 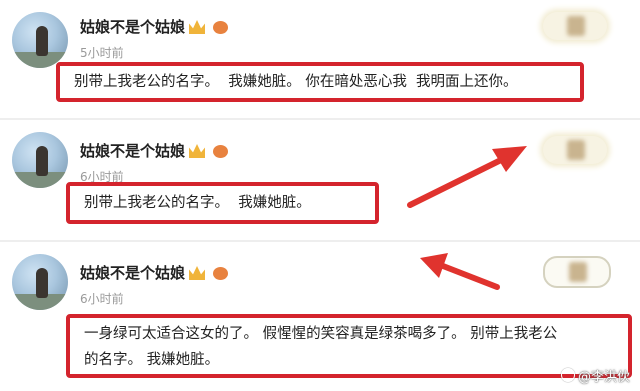 I want to click on weibo-icon, so click(x=567, y=375).